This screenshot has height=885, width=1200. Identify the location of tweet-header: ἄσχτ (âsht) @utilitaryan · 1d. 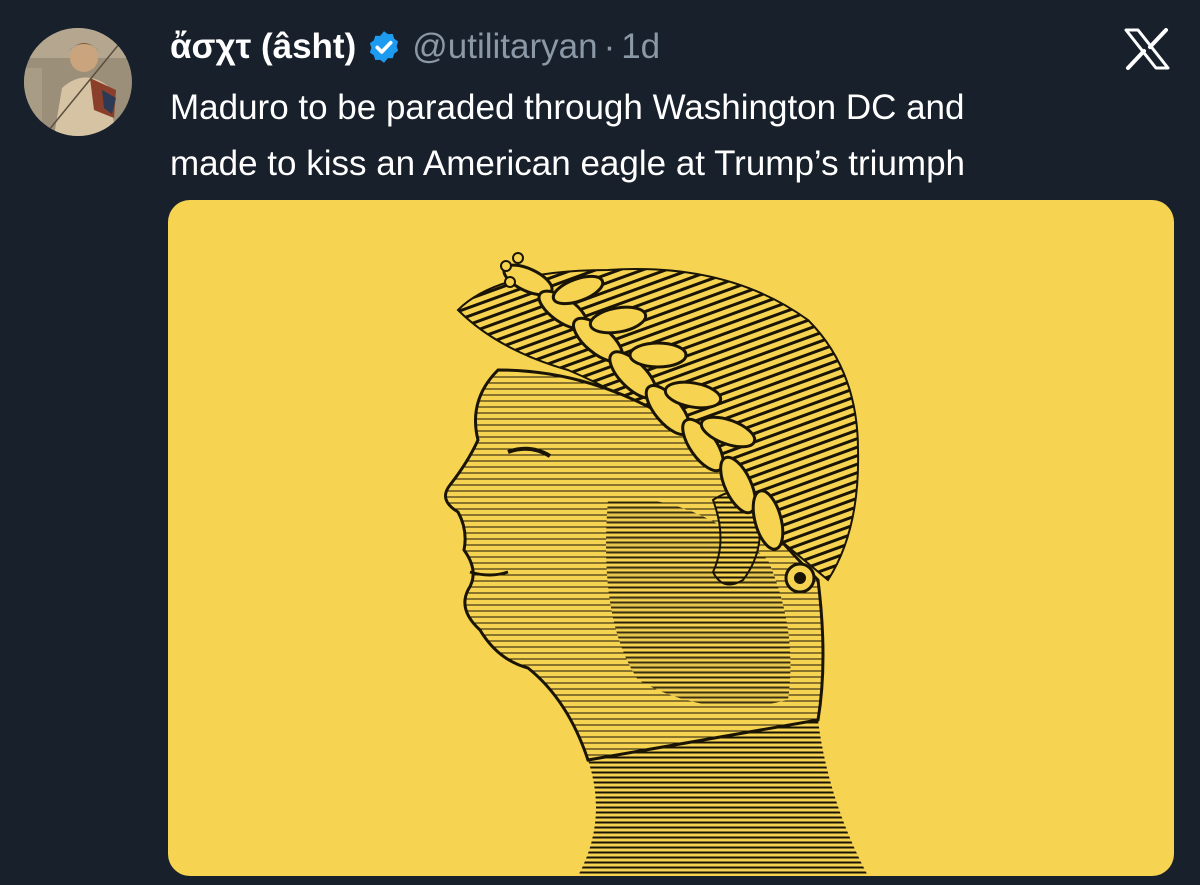
(415, 47).